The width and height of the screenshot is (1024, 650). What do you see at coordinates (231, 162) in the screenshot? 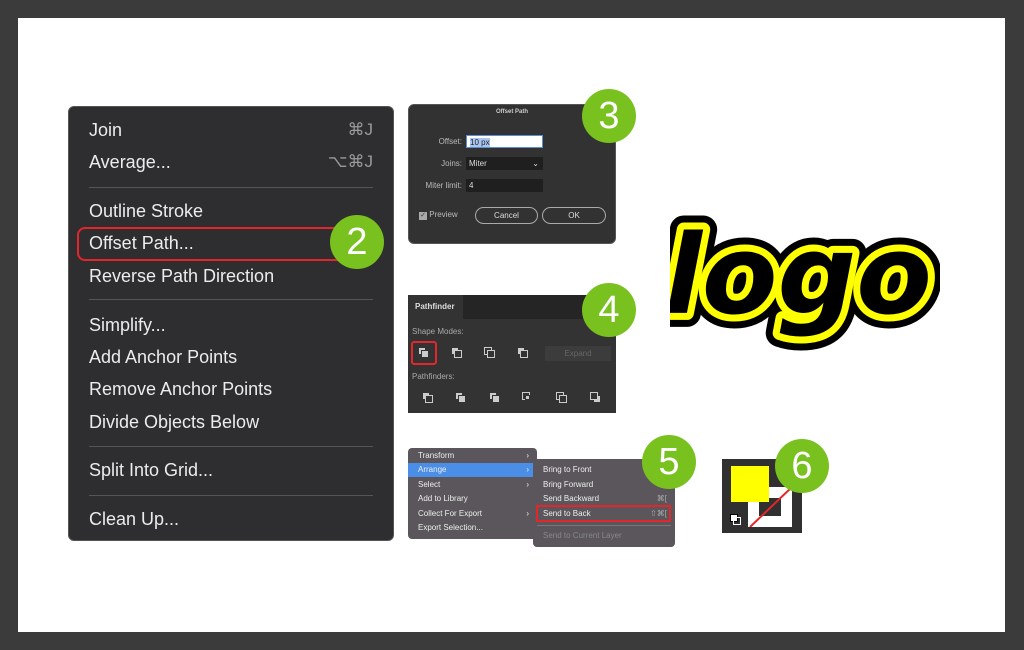
I see `menu-item-average: Average... ⌥⌘J` at bounding box center [231, 162].